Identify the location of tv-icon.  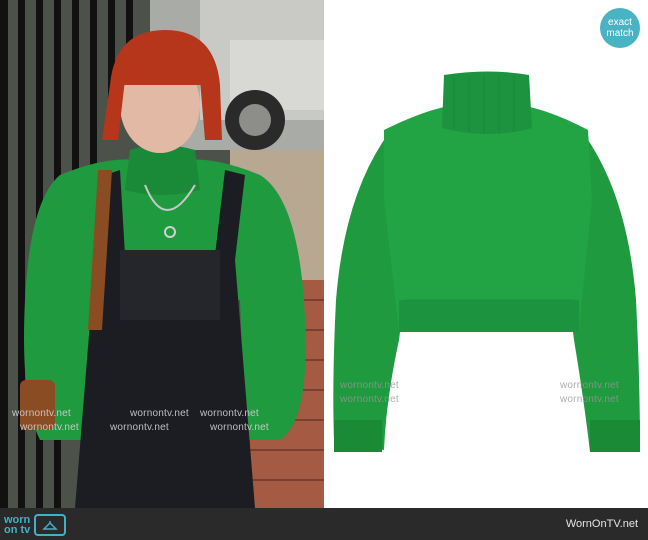
(50, 525).